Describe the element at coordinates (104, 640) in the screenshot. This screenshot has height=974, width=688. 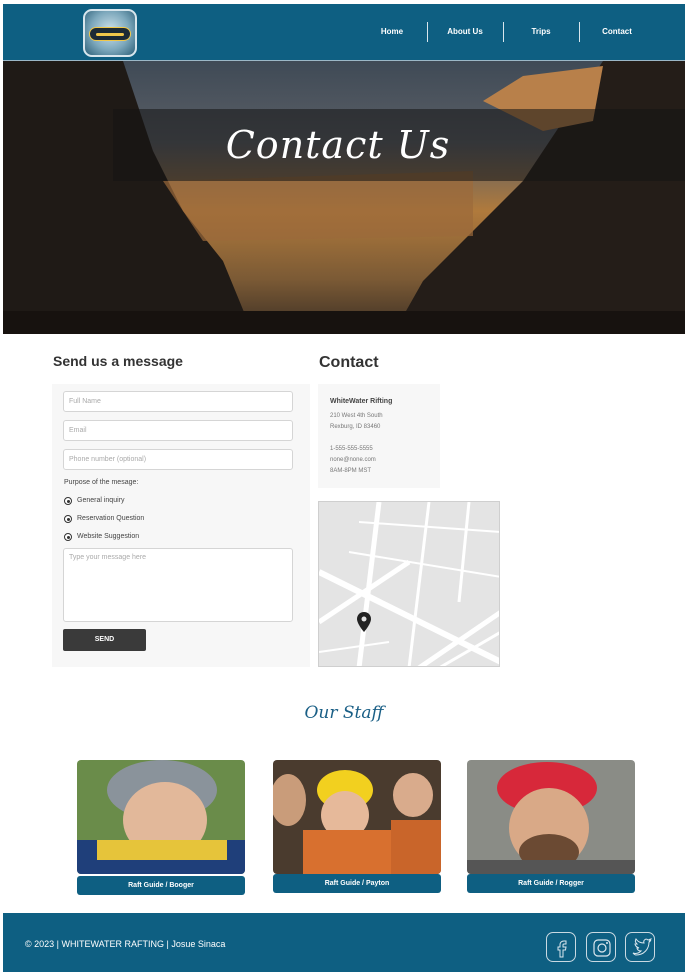
I see `send-button: SEND` at that location.